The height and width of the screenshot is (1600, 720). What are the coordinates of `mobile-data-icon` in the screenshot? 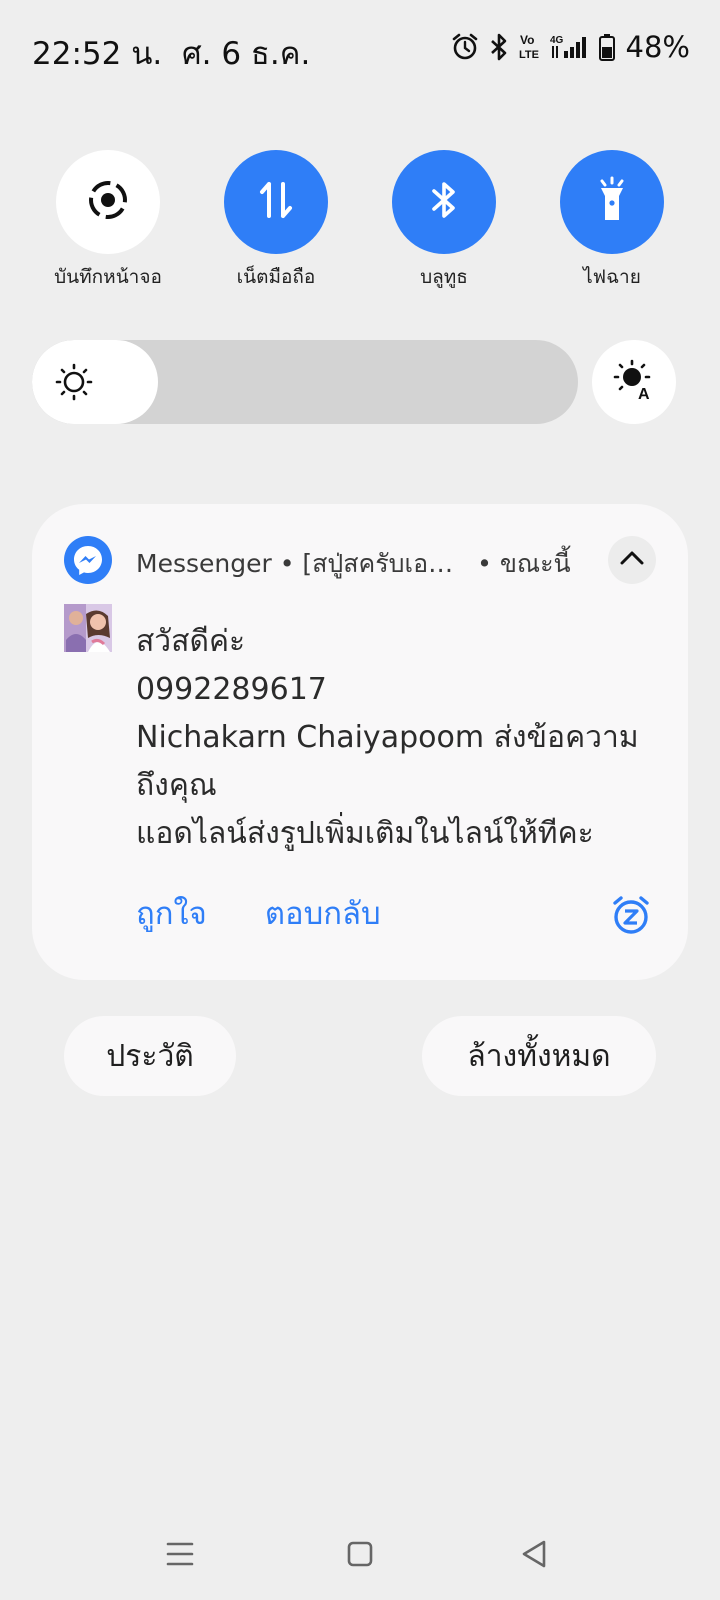 It's located at (276, 202).